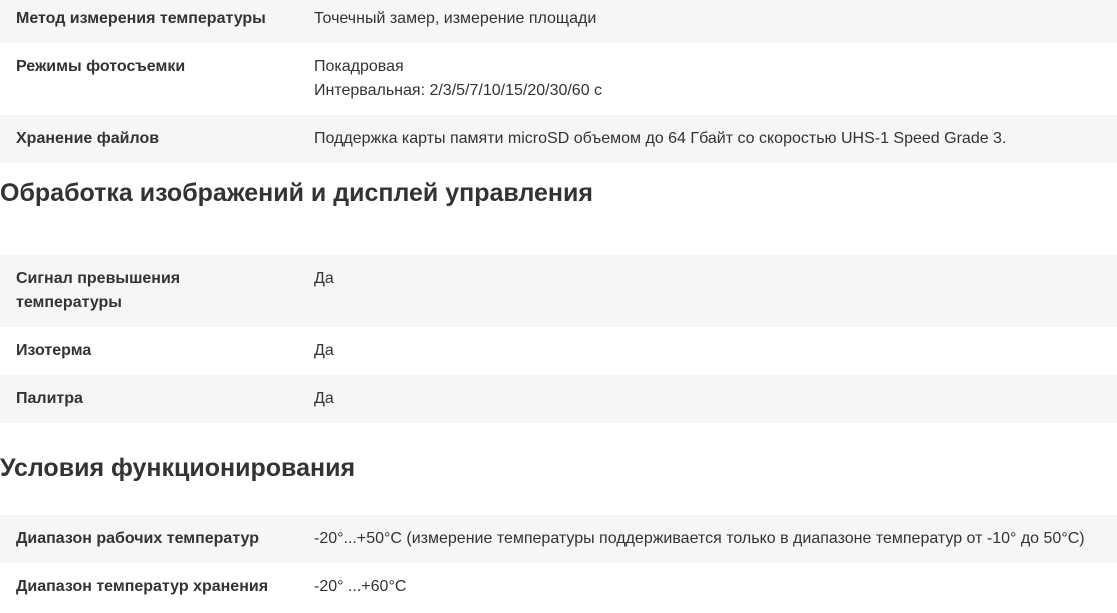 The width and height of the screenshot is (1117, 613). What do you see at coordinates (715, 587) in the screenshot?
I see `spec-value: -20° ...+60°C` at bounding box center [715, 587].